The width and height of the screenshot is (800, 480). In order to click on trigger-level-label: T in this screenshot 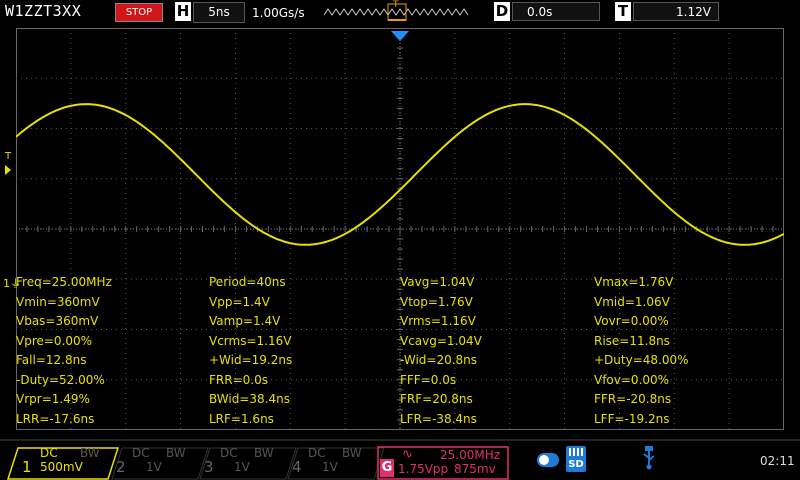, I will do `click(8, 156)`.